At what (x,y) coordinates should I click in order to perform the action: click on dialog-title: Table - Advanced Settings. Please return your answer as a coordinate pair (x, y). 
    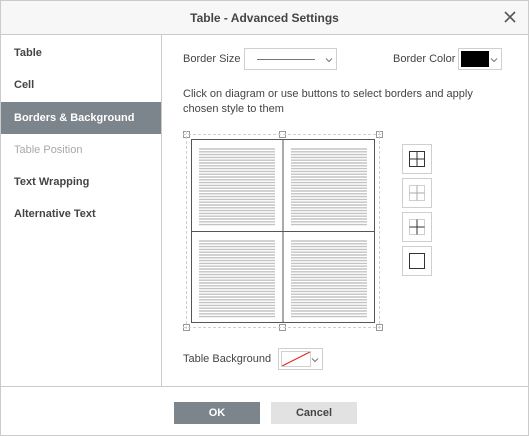
    Looking at the image, I should click on (264, 18).